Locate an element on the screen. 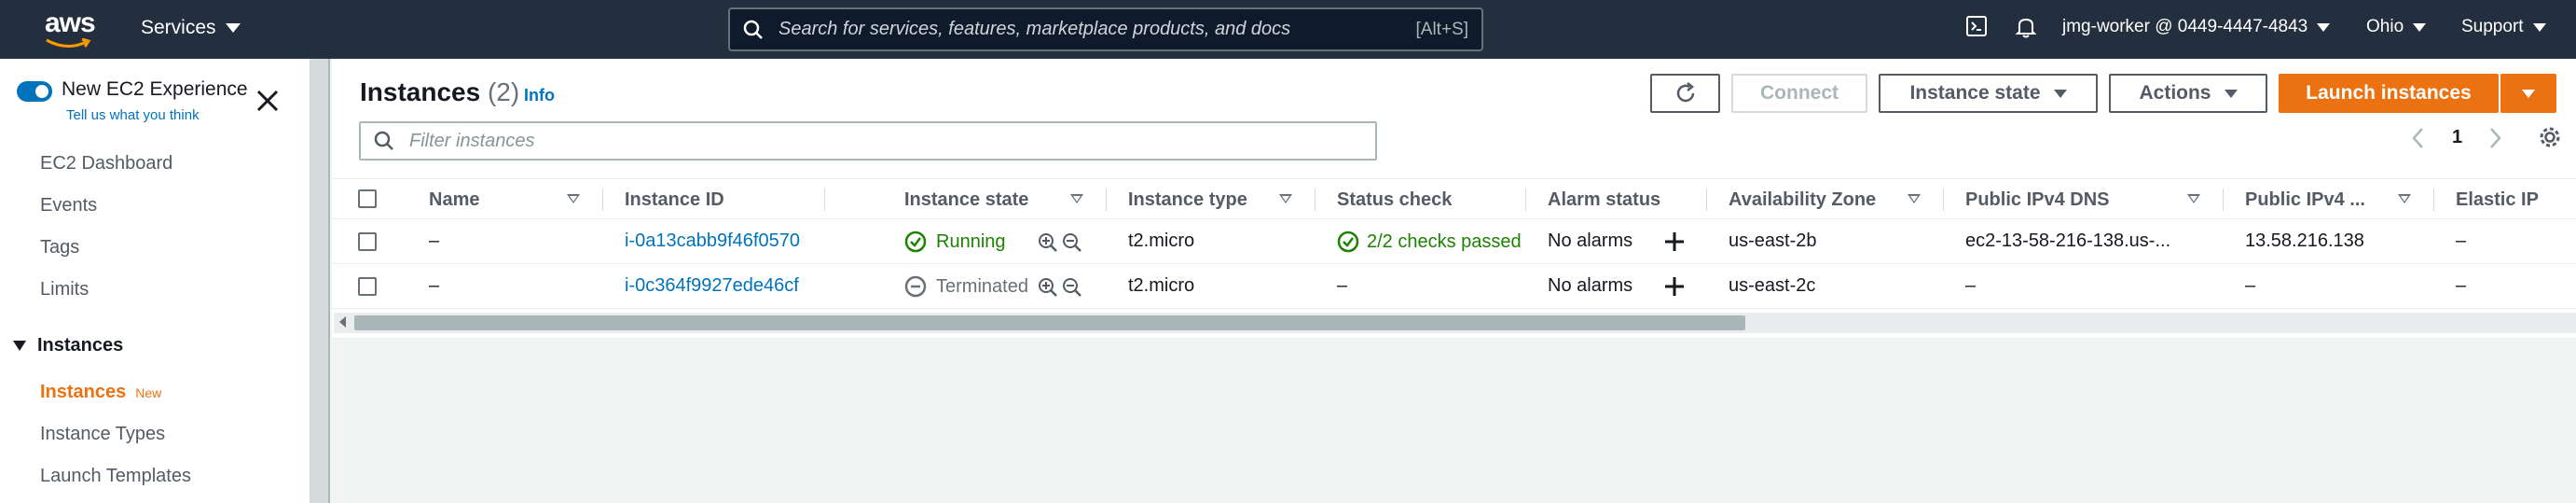  sidebar-item-instances: Instances New is located at coordinates (100, 392).